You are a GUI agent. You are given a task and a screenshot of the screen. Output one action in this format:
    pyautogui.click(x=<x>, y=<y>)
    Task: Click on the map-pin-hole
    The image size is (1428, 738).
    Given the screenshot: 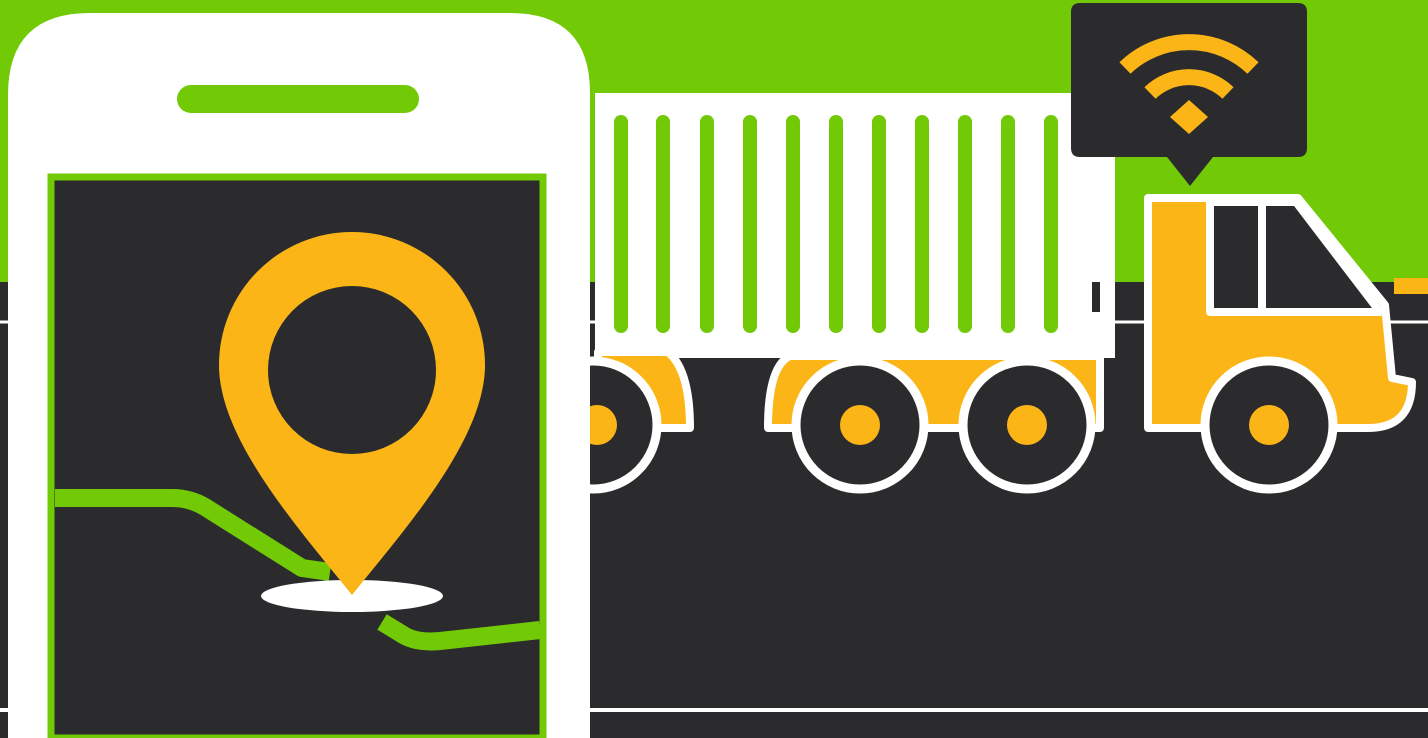 What is the action you would take?
    pyautogui.click(x=352, y=370)
    